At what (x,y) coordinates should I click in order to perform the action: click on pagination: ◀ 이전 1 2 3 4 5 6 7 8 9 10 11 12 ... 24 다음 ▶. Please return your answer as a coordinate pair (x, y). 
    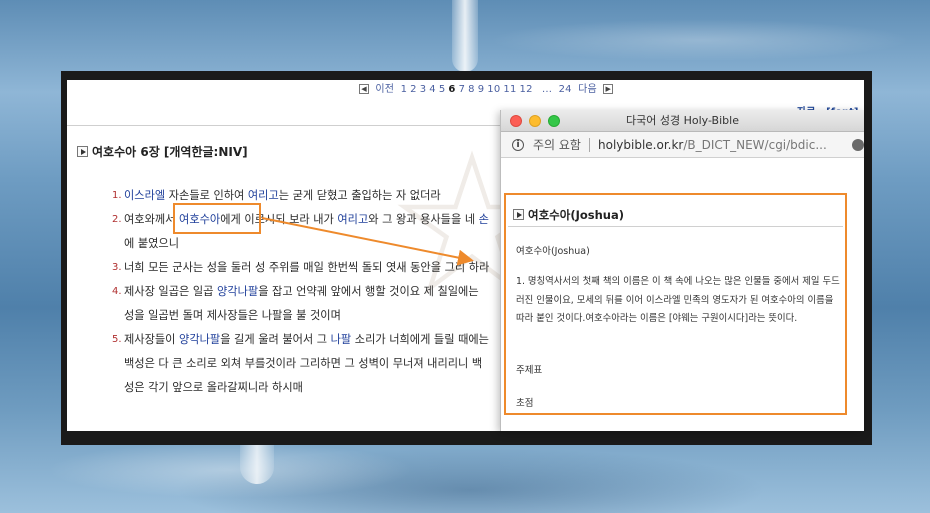
    Looking at the image, I should click on (487, 87).